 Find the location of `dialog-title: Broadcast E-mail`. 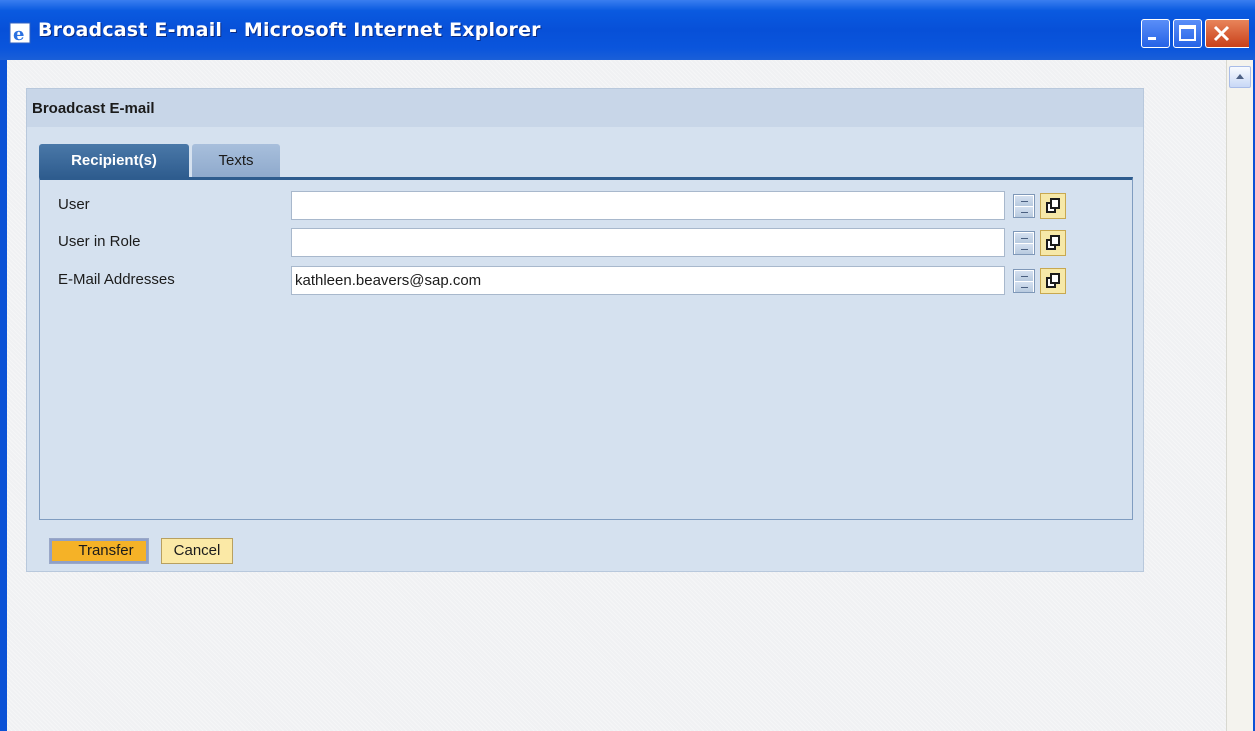

dialog-title: Broadcast E-mail is located at coordinates (93, 108).